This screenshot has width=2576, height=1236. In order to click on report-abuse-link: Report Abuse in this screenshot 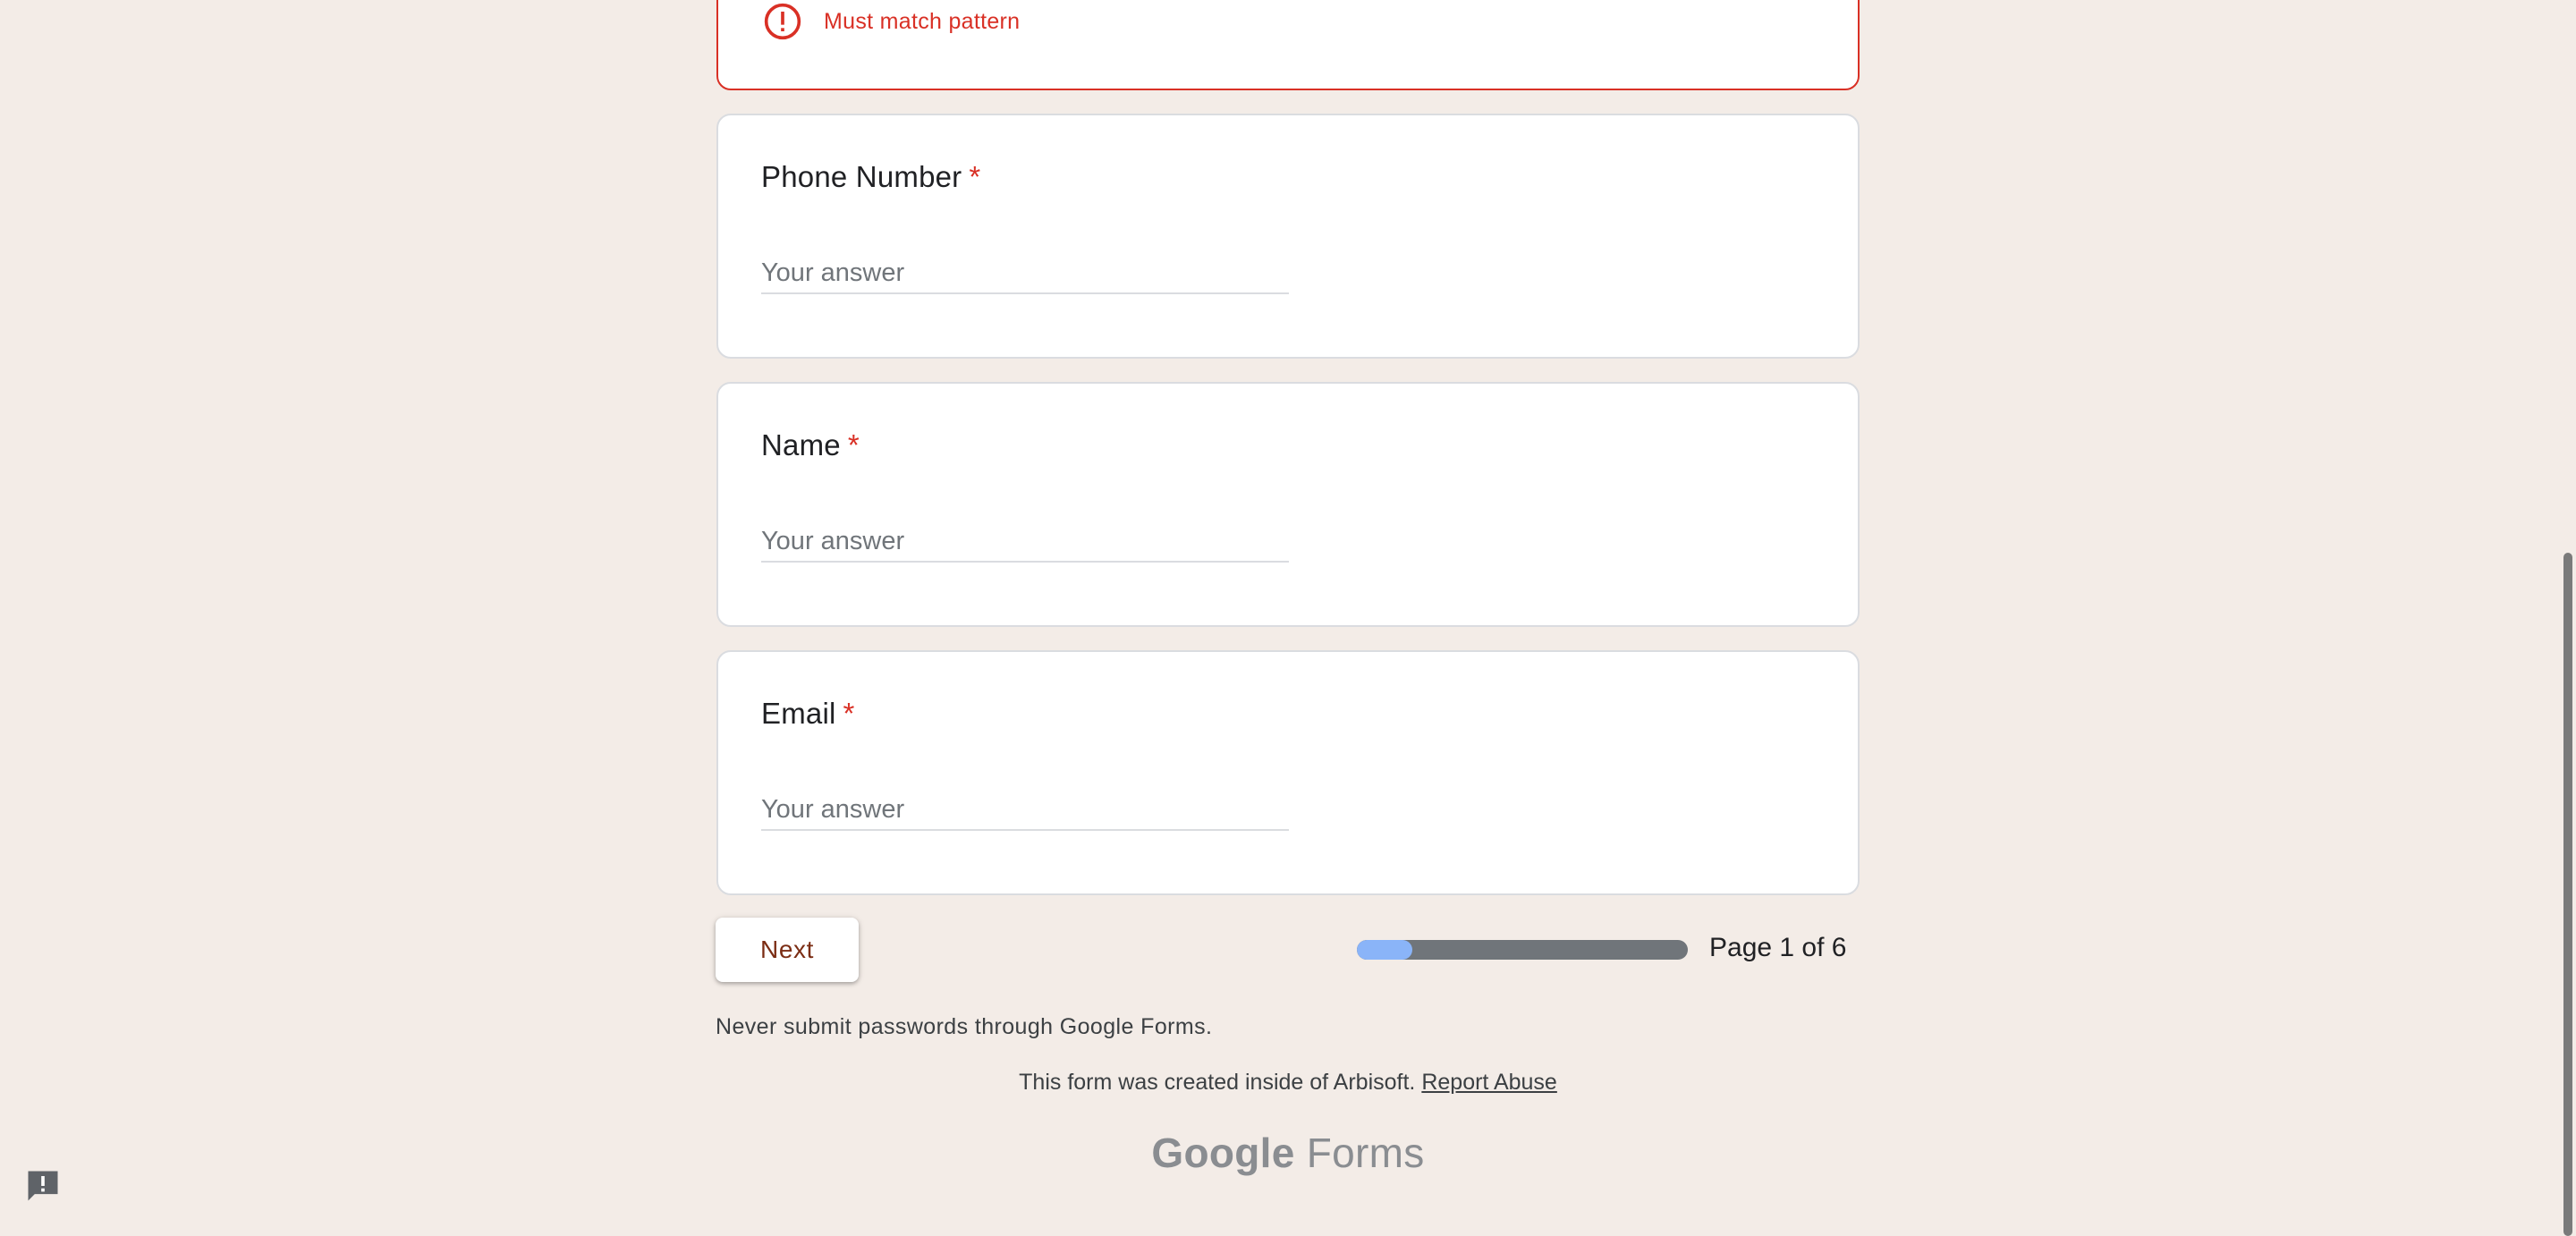, I will do `click(1489, 1082)`.